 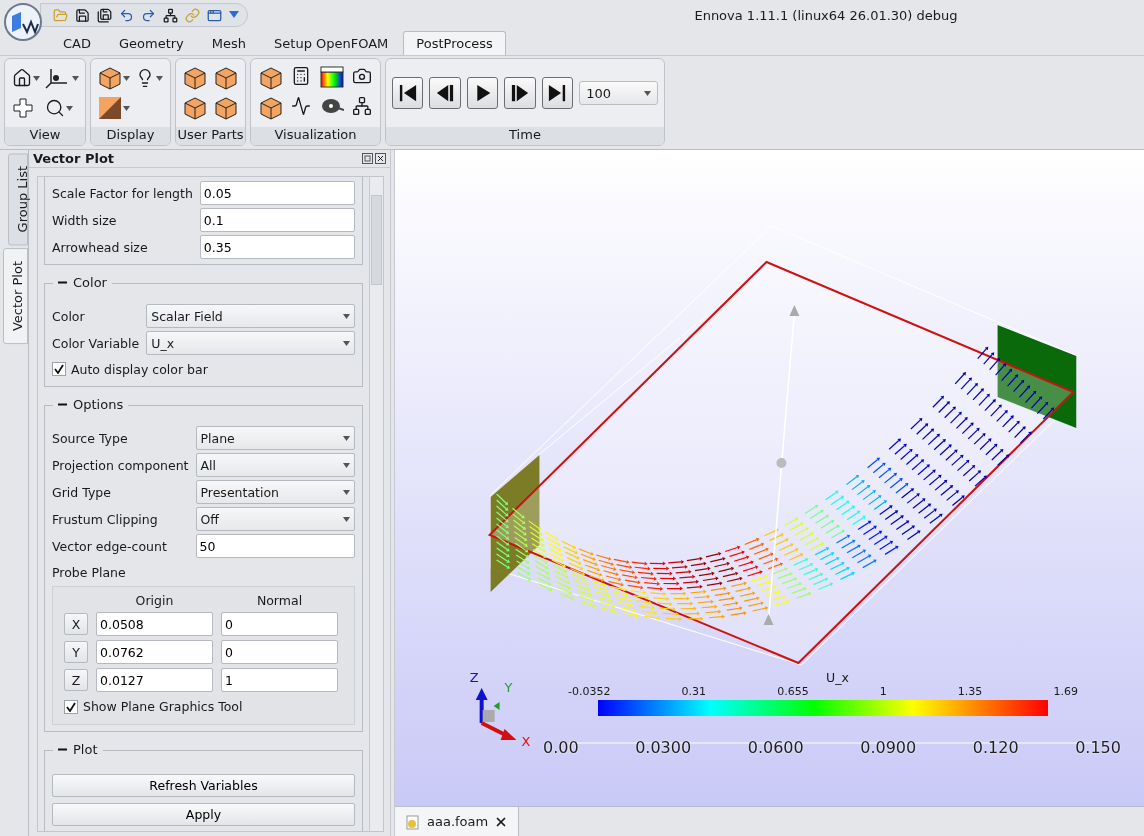 I want to click on time-step-dropdown: 100, so click(x=618, y=93).